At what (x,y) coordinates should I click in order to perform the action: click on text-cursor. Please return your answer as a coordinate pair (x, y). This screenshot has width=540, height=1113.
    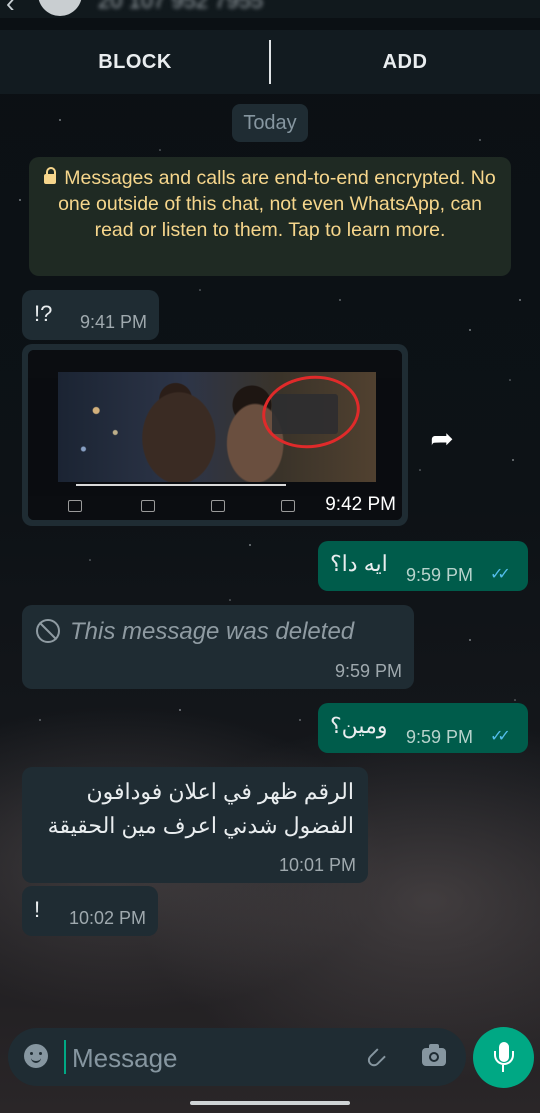
    Looking at the image, I should click on (65, 1057).